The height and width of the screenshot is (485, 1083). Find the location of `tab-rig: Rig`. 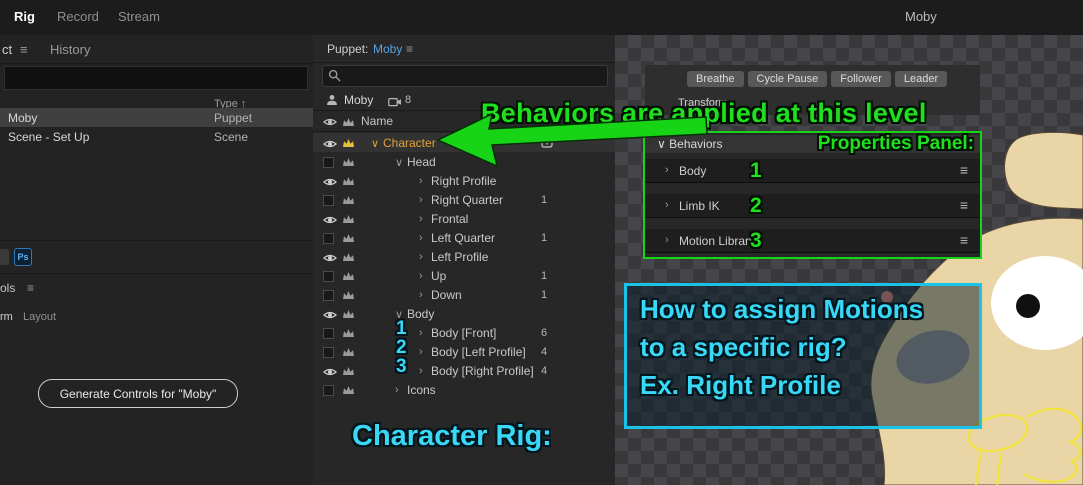

tab-rig: Rig is located at coordinates (24, 16).